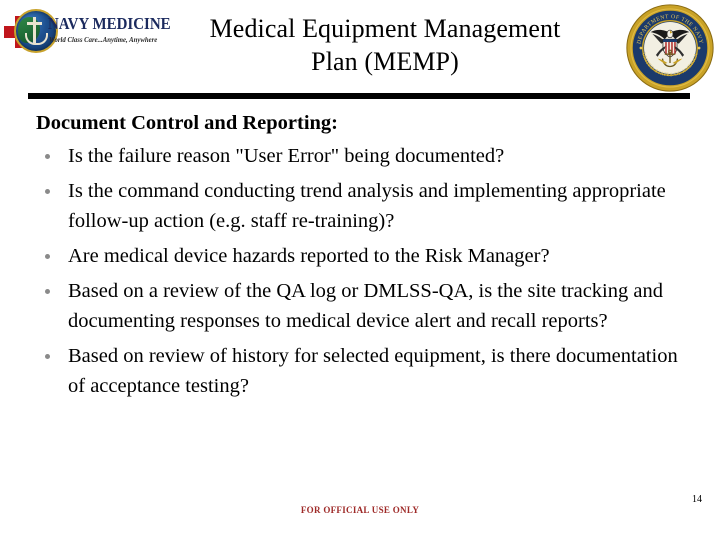 This screenshot has height=540, width=720. I want to click on page-title: Medical Equipment Management Plan (MEMP), so click(385, 45).